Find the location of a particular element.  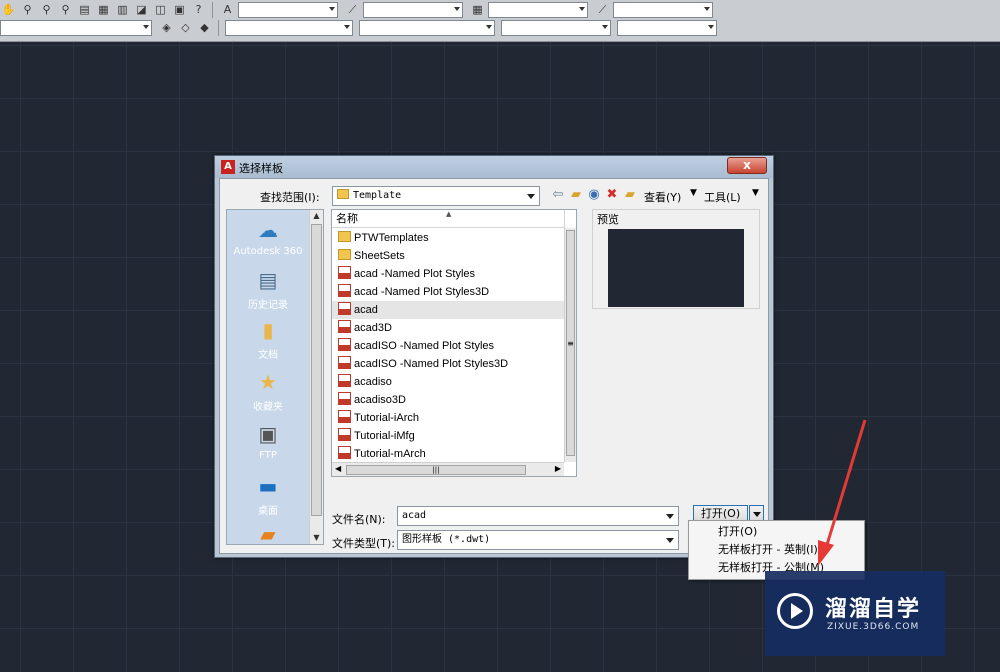

file-name: SheetSets is located at coordinates (379, 256).